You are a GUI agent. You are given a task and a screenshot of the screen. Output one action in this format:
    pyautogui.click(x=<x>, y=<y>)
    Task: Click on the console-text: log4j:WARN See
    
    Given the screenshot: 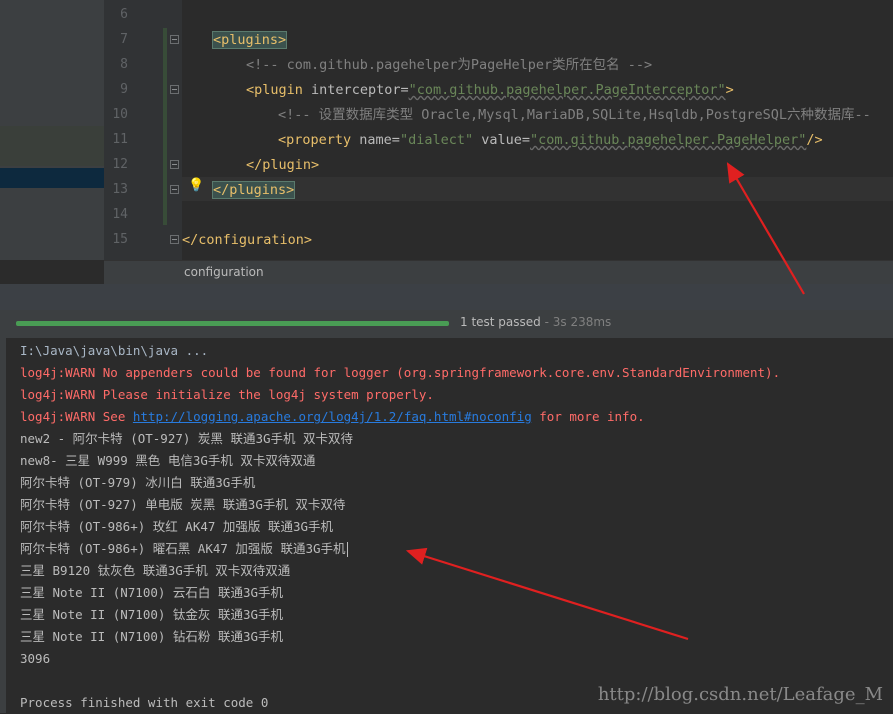 What is the action you would take?
    pyautogui.click(x=76, y=416)
    